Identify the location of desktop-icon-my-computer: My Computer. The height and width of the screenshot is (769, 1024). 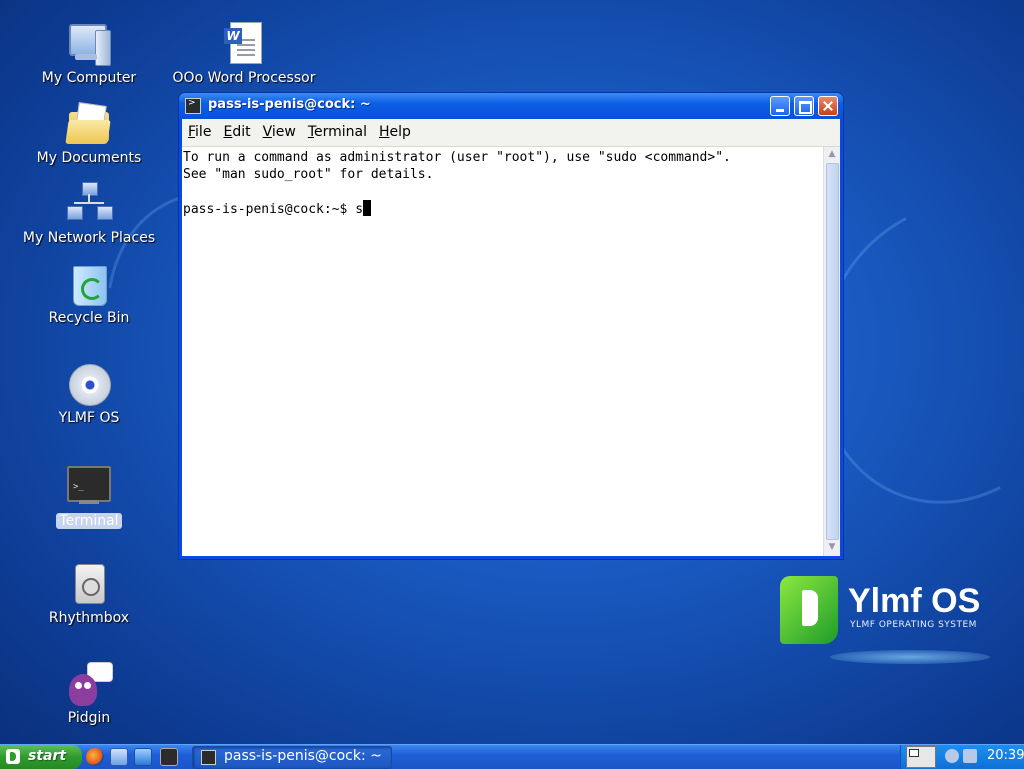
(89, 53).